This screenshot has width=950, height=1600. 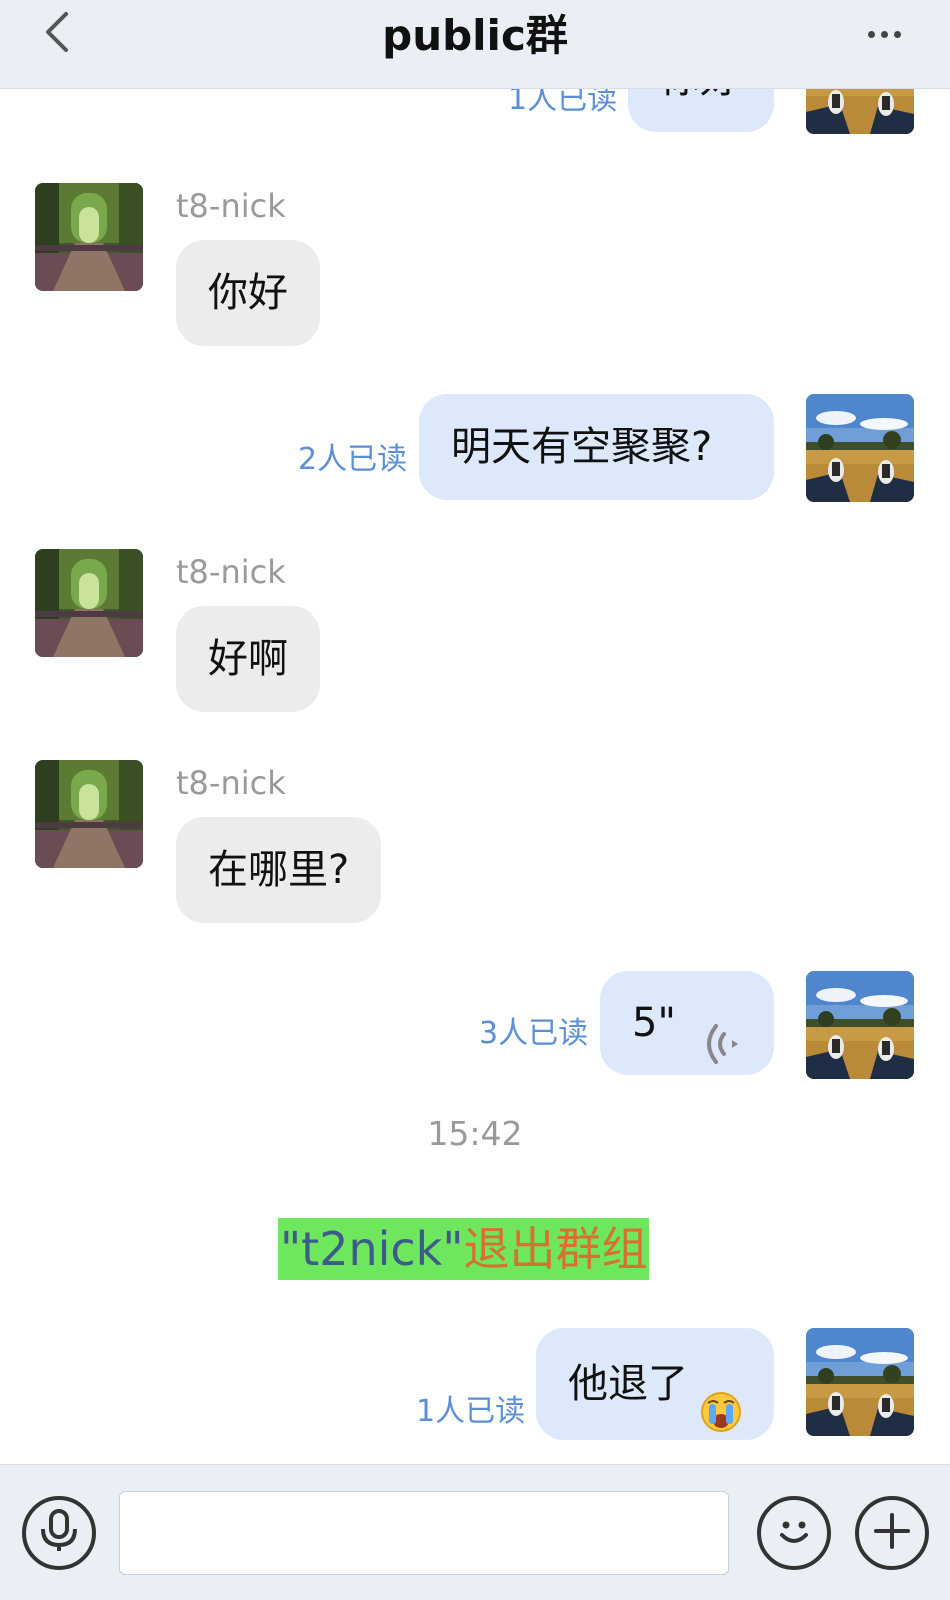 I want to click on more-options-button, so click(x=884, y=34).